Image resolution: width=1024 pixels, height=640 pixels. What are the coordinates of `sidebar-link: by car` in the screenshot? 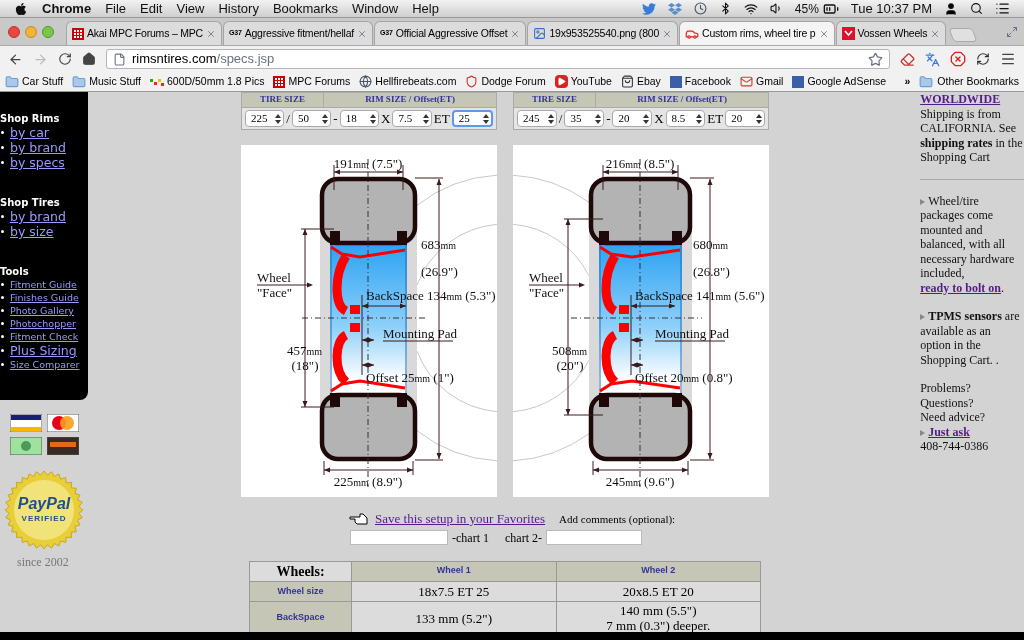 It's located at (29, 132).